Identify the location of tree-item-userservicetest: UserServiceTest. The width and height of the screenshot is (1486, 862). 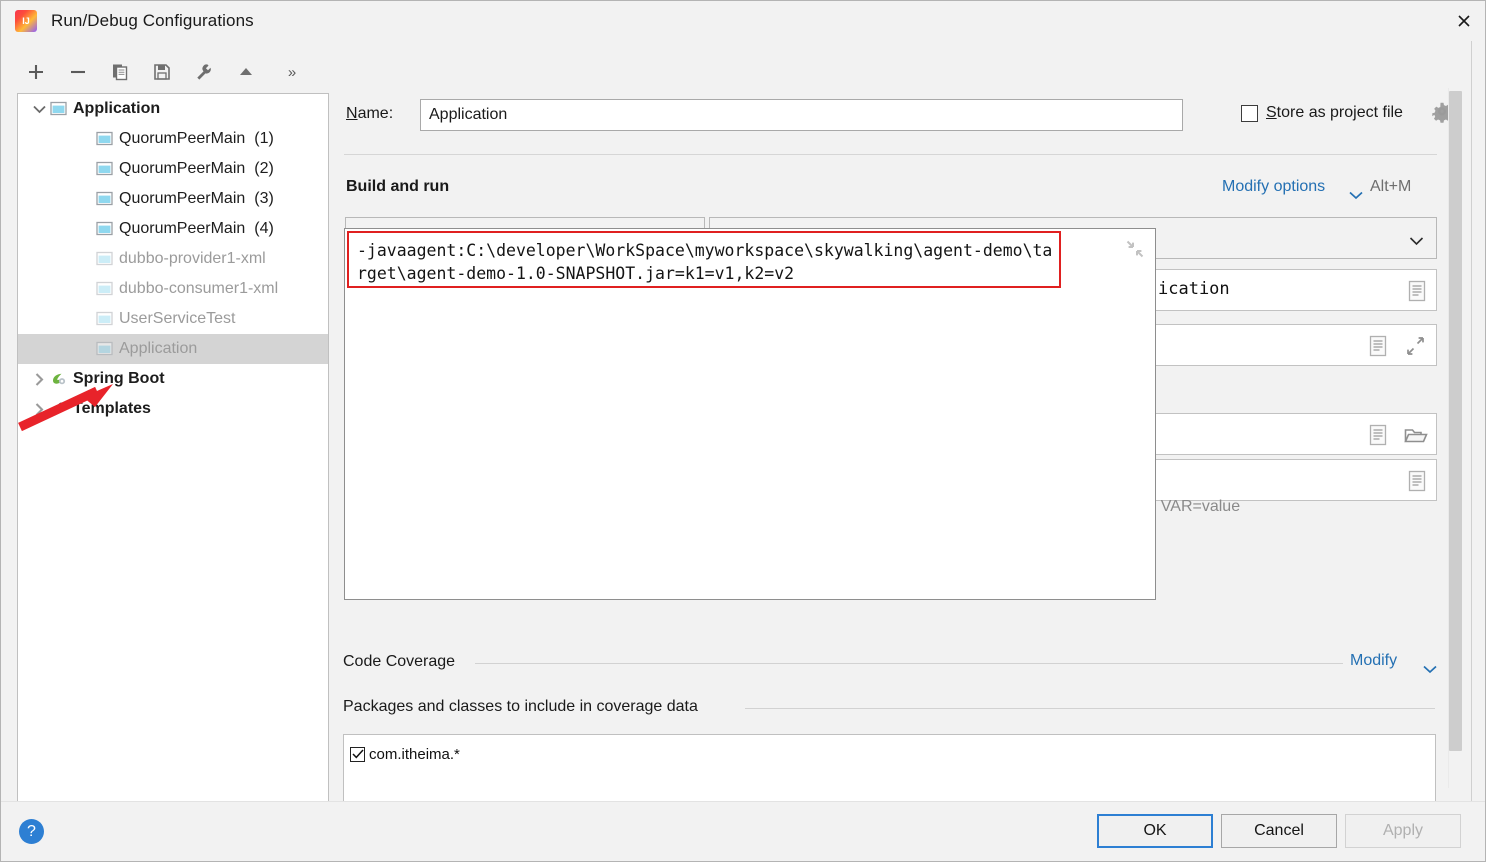
(173, 319).